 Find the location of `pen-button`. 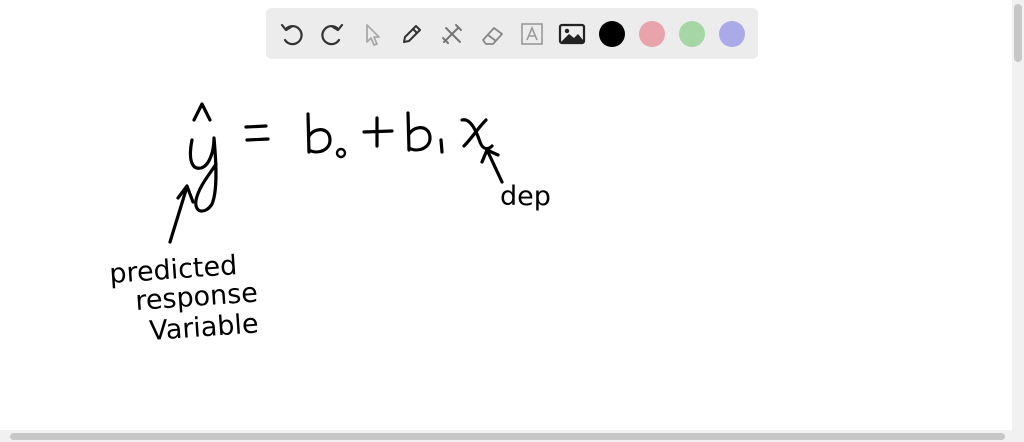

pen-button is located at coordinates (412, 34).